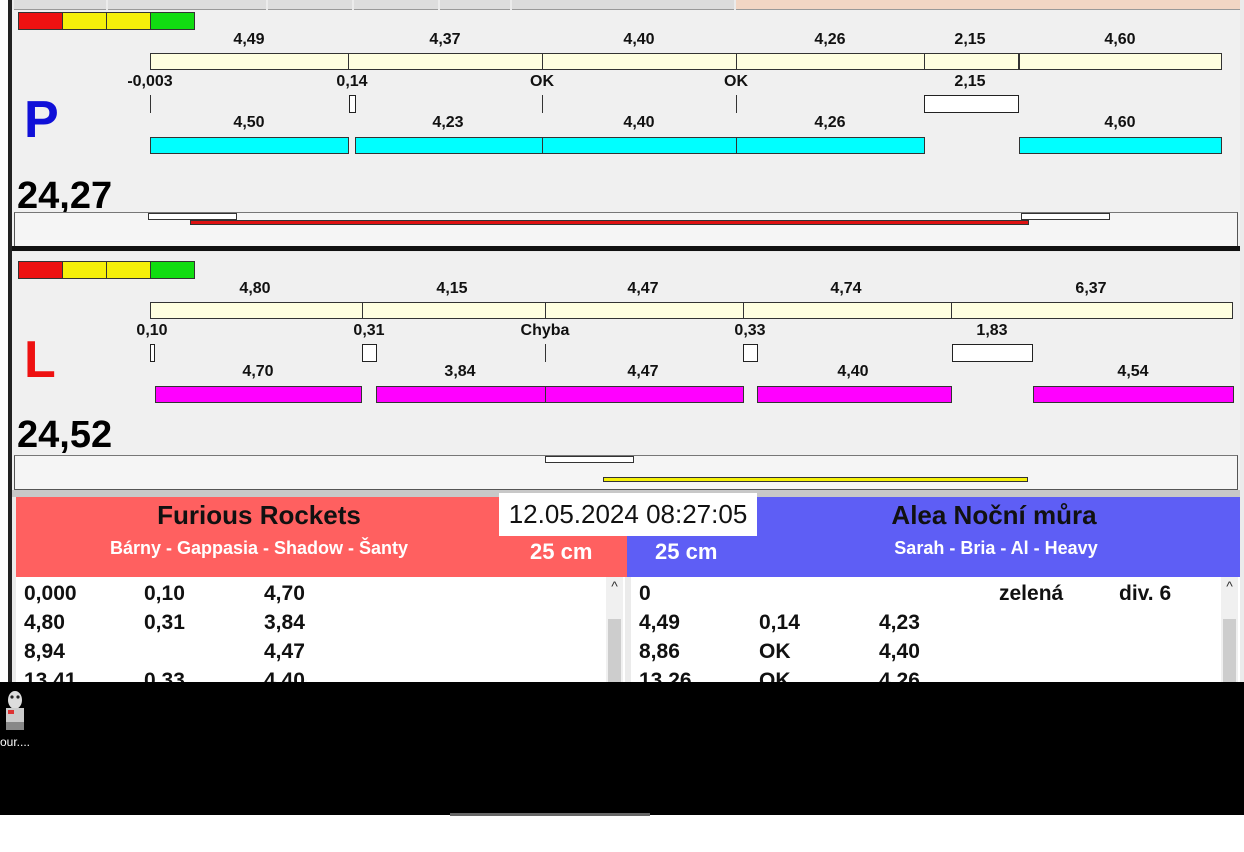 Image resolution: width=1244 pixels, height=852 pixels. I want to click on status-light-green, so click(172, 21).